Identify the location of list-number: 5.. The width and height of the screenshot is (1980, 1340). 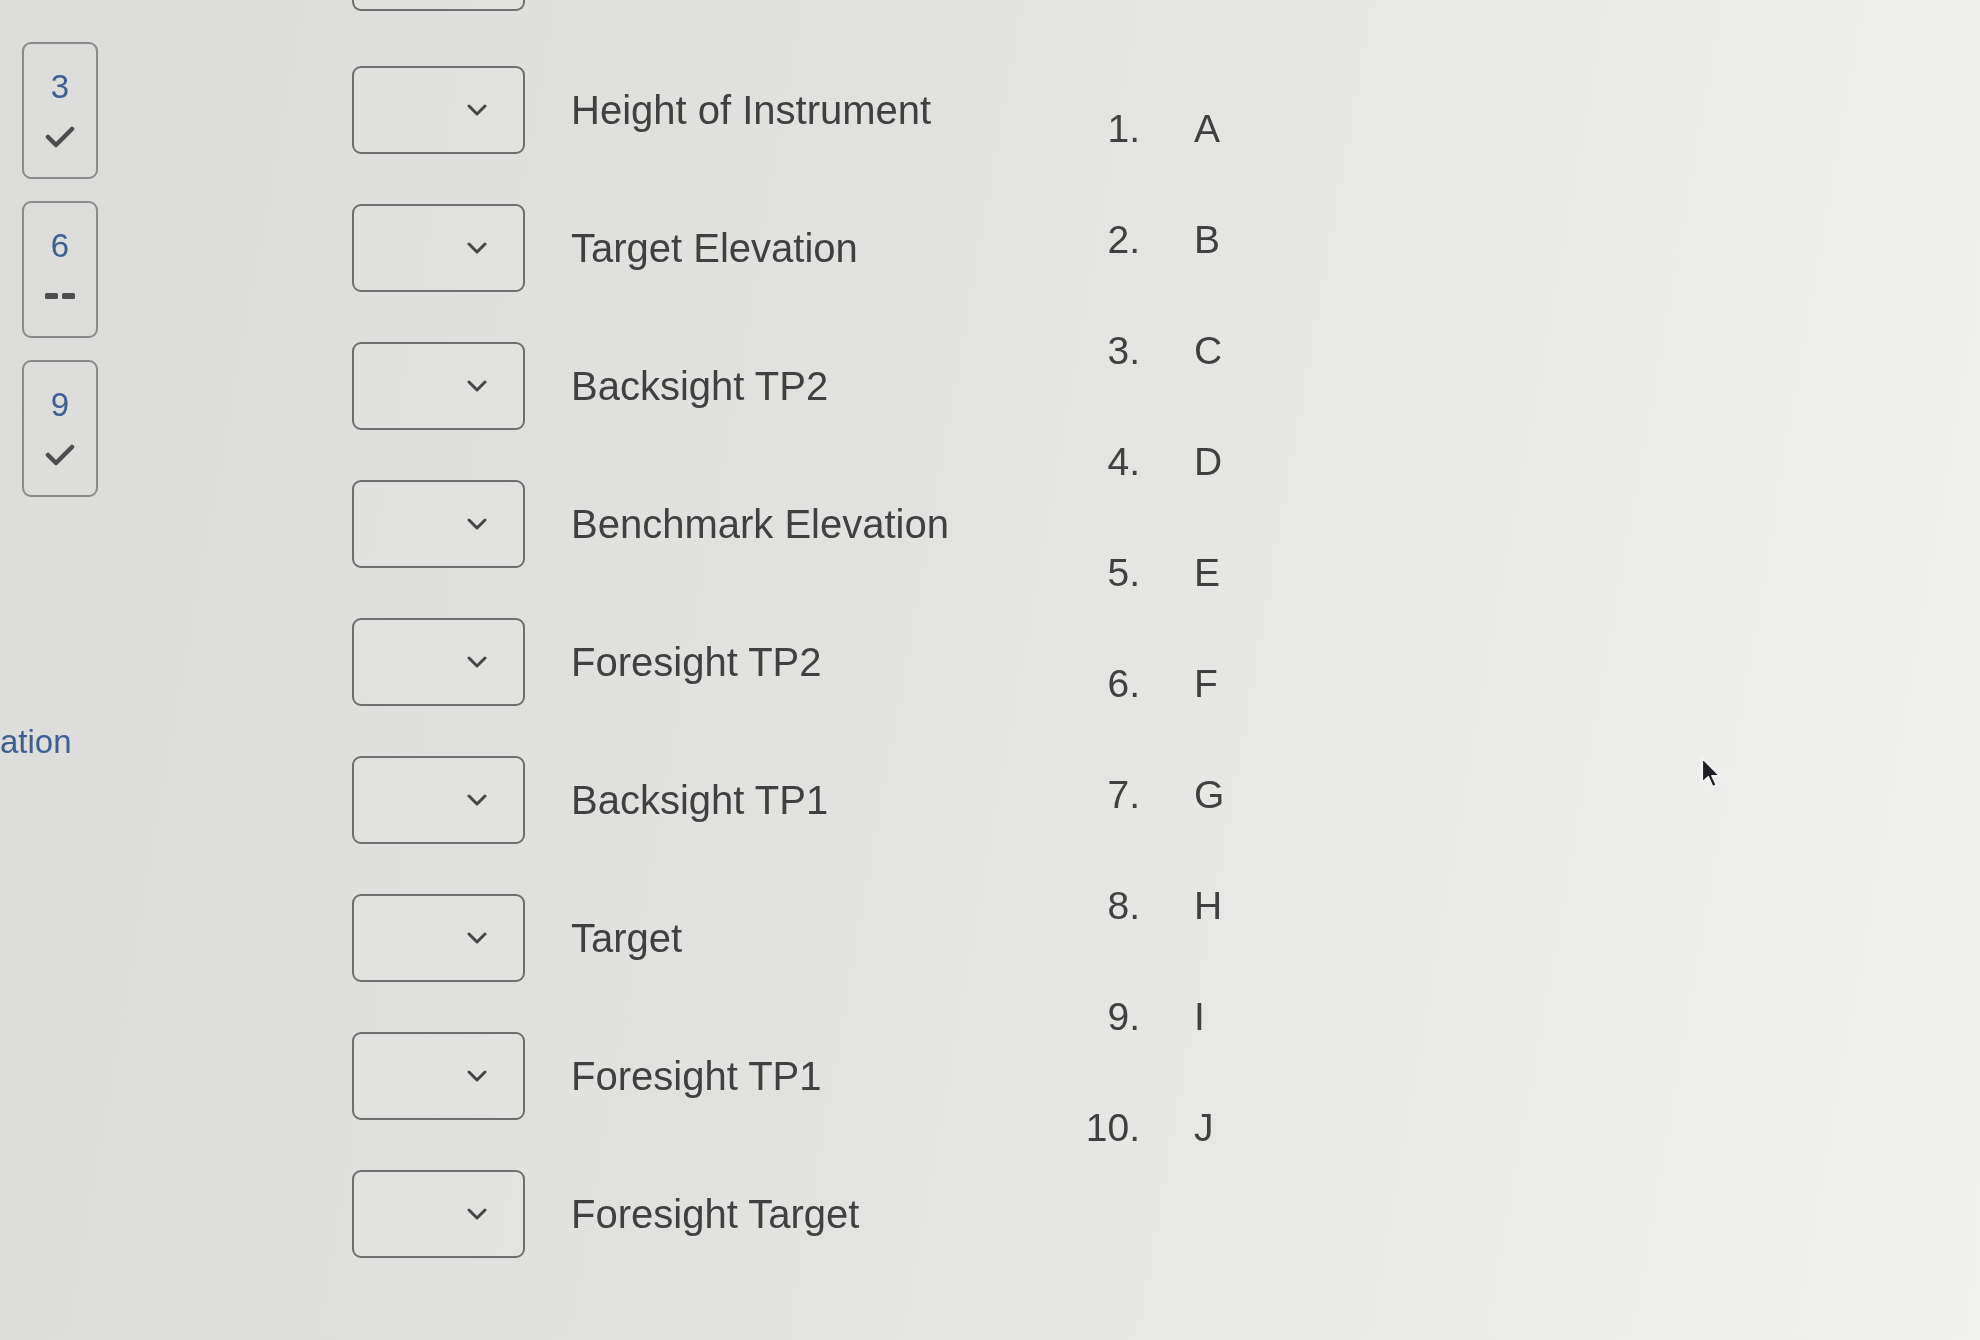
(1123, 572).